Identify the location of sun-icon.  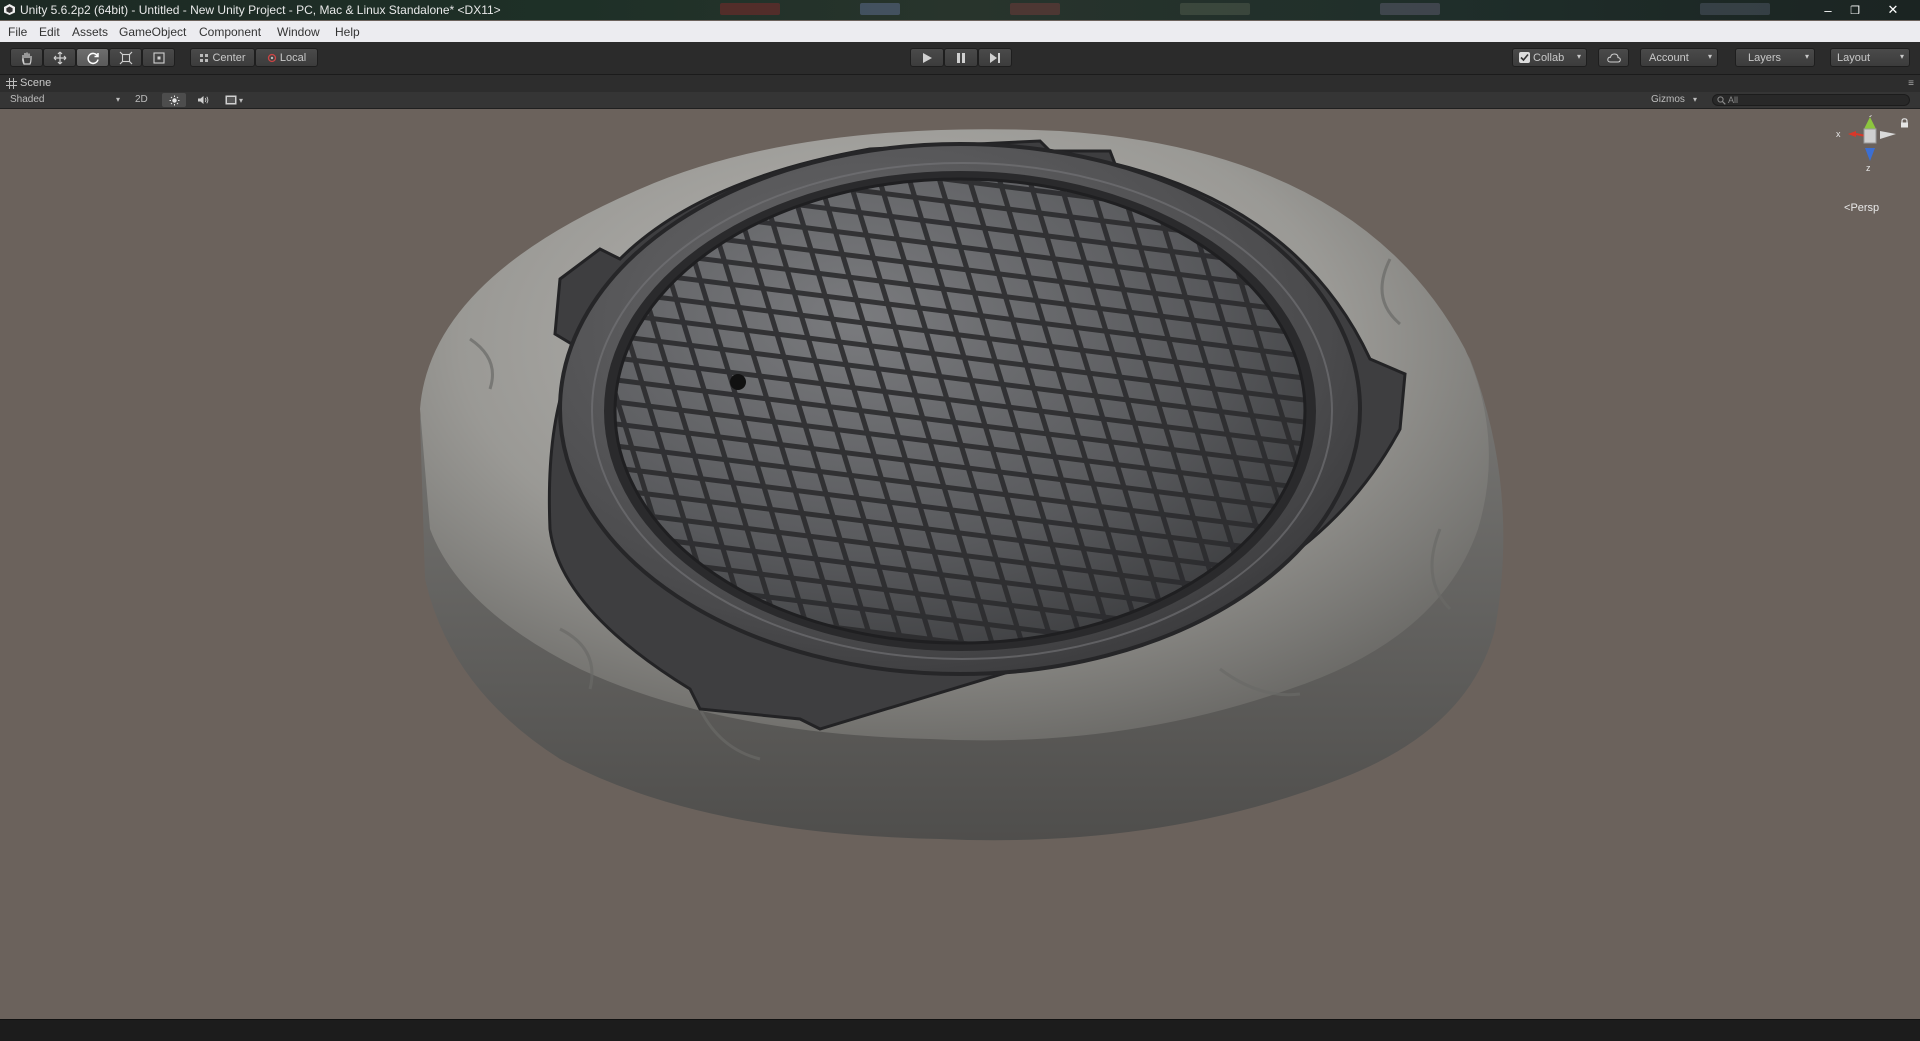
(174, 100).